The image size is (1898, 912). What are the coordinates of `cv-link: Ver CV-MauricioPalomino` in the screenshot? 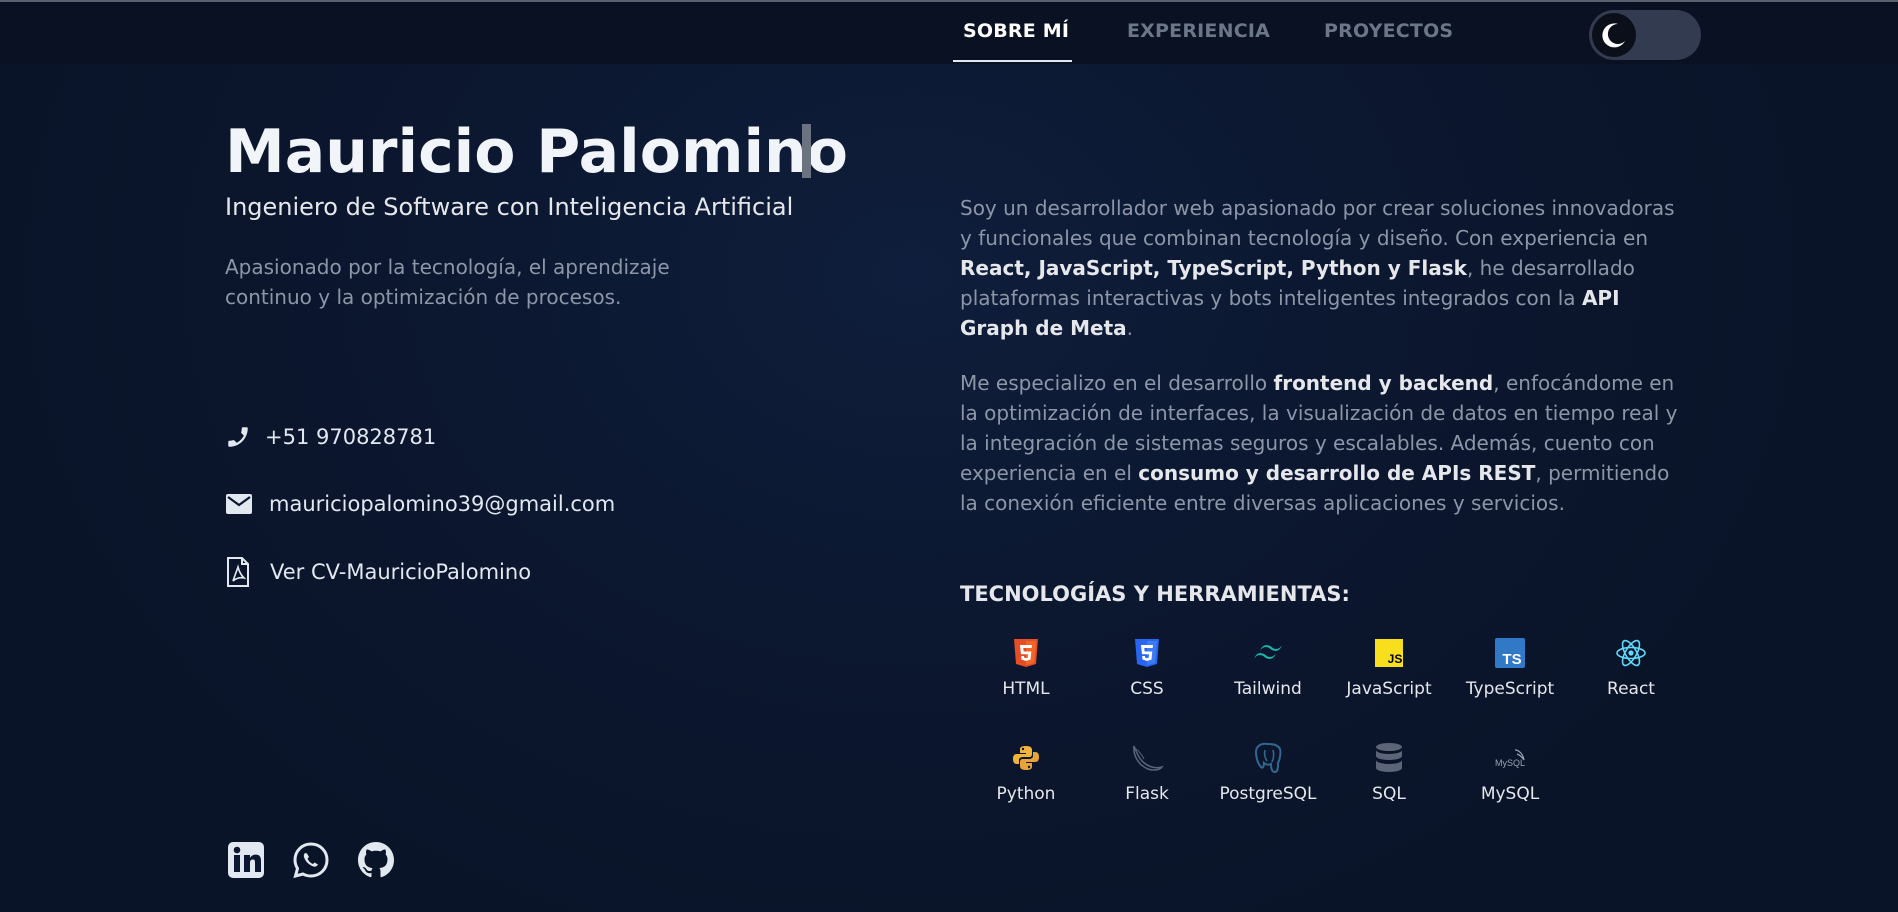 It's located at (378, 572).